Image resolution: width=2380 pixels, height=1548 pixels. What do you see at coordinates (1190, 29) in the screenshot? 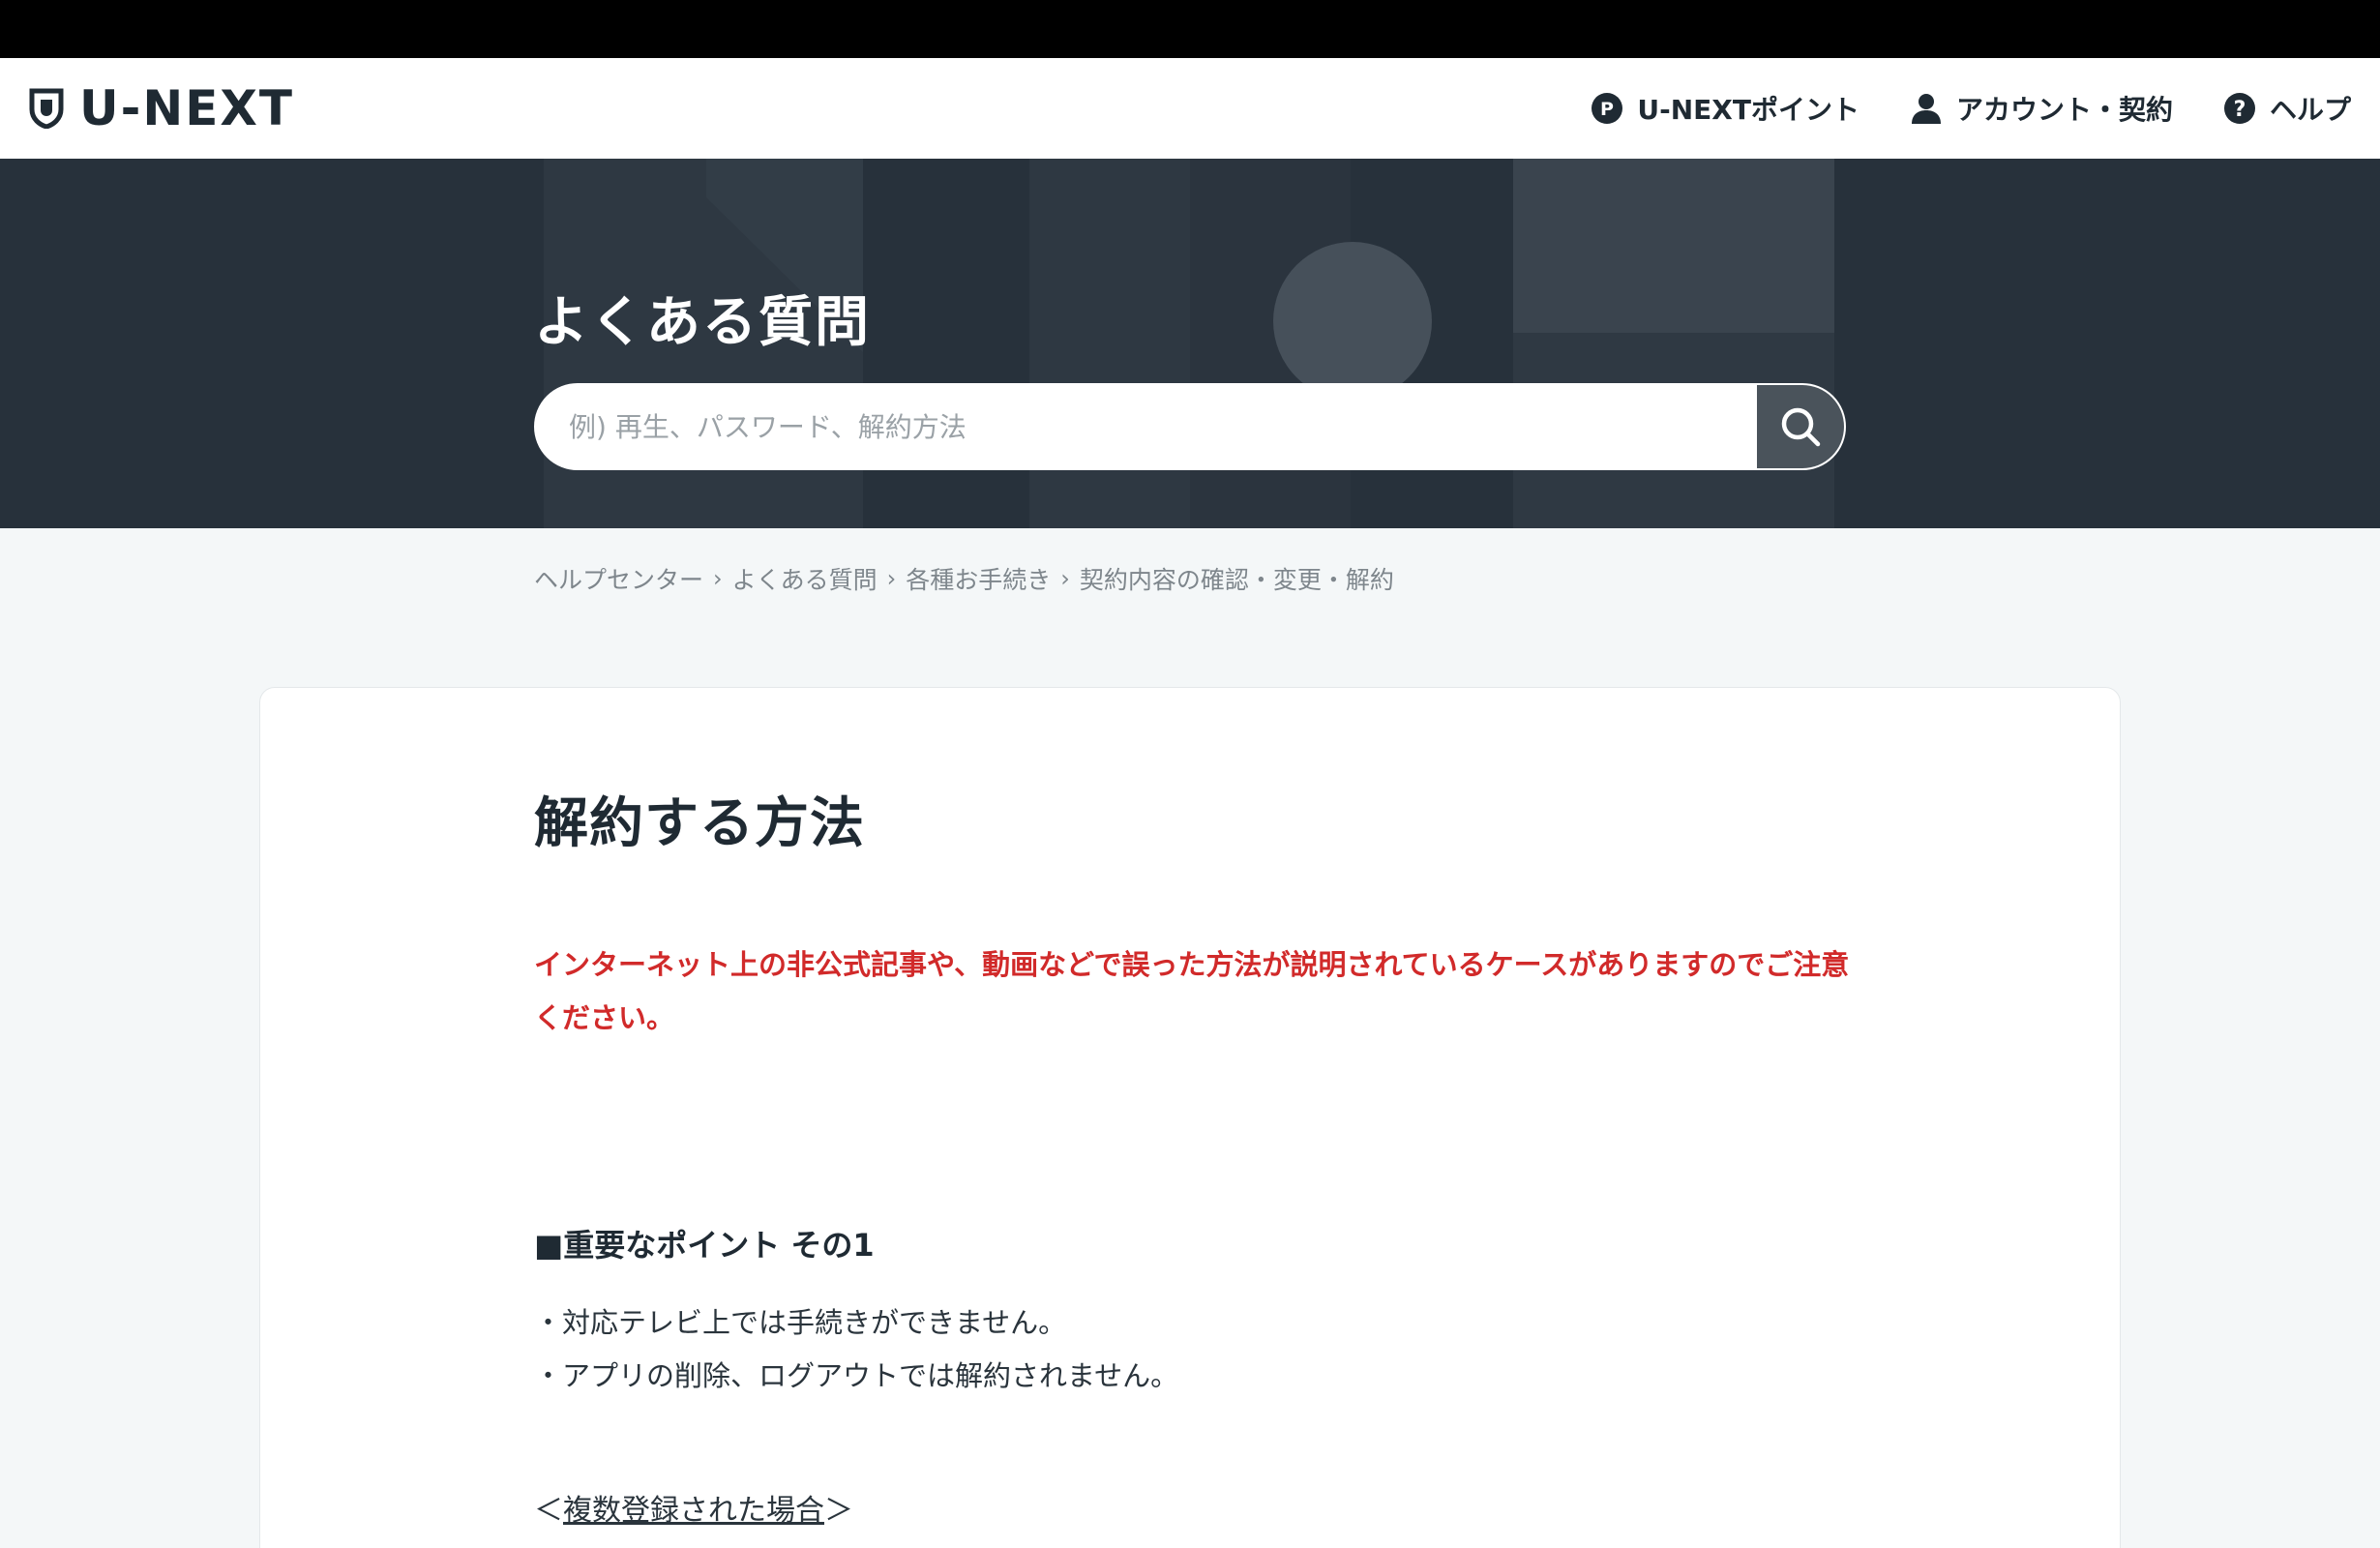
I see `window-top-bar` at bounding box center [1190, 29].